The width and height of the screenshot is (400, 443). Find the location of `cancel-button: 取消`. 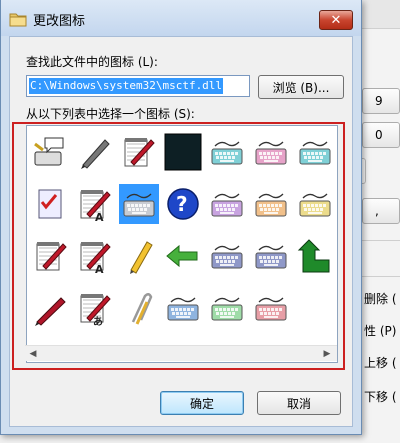

cancel-button: 取消 is located at coordinates (299, 403).